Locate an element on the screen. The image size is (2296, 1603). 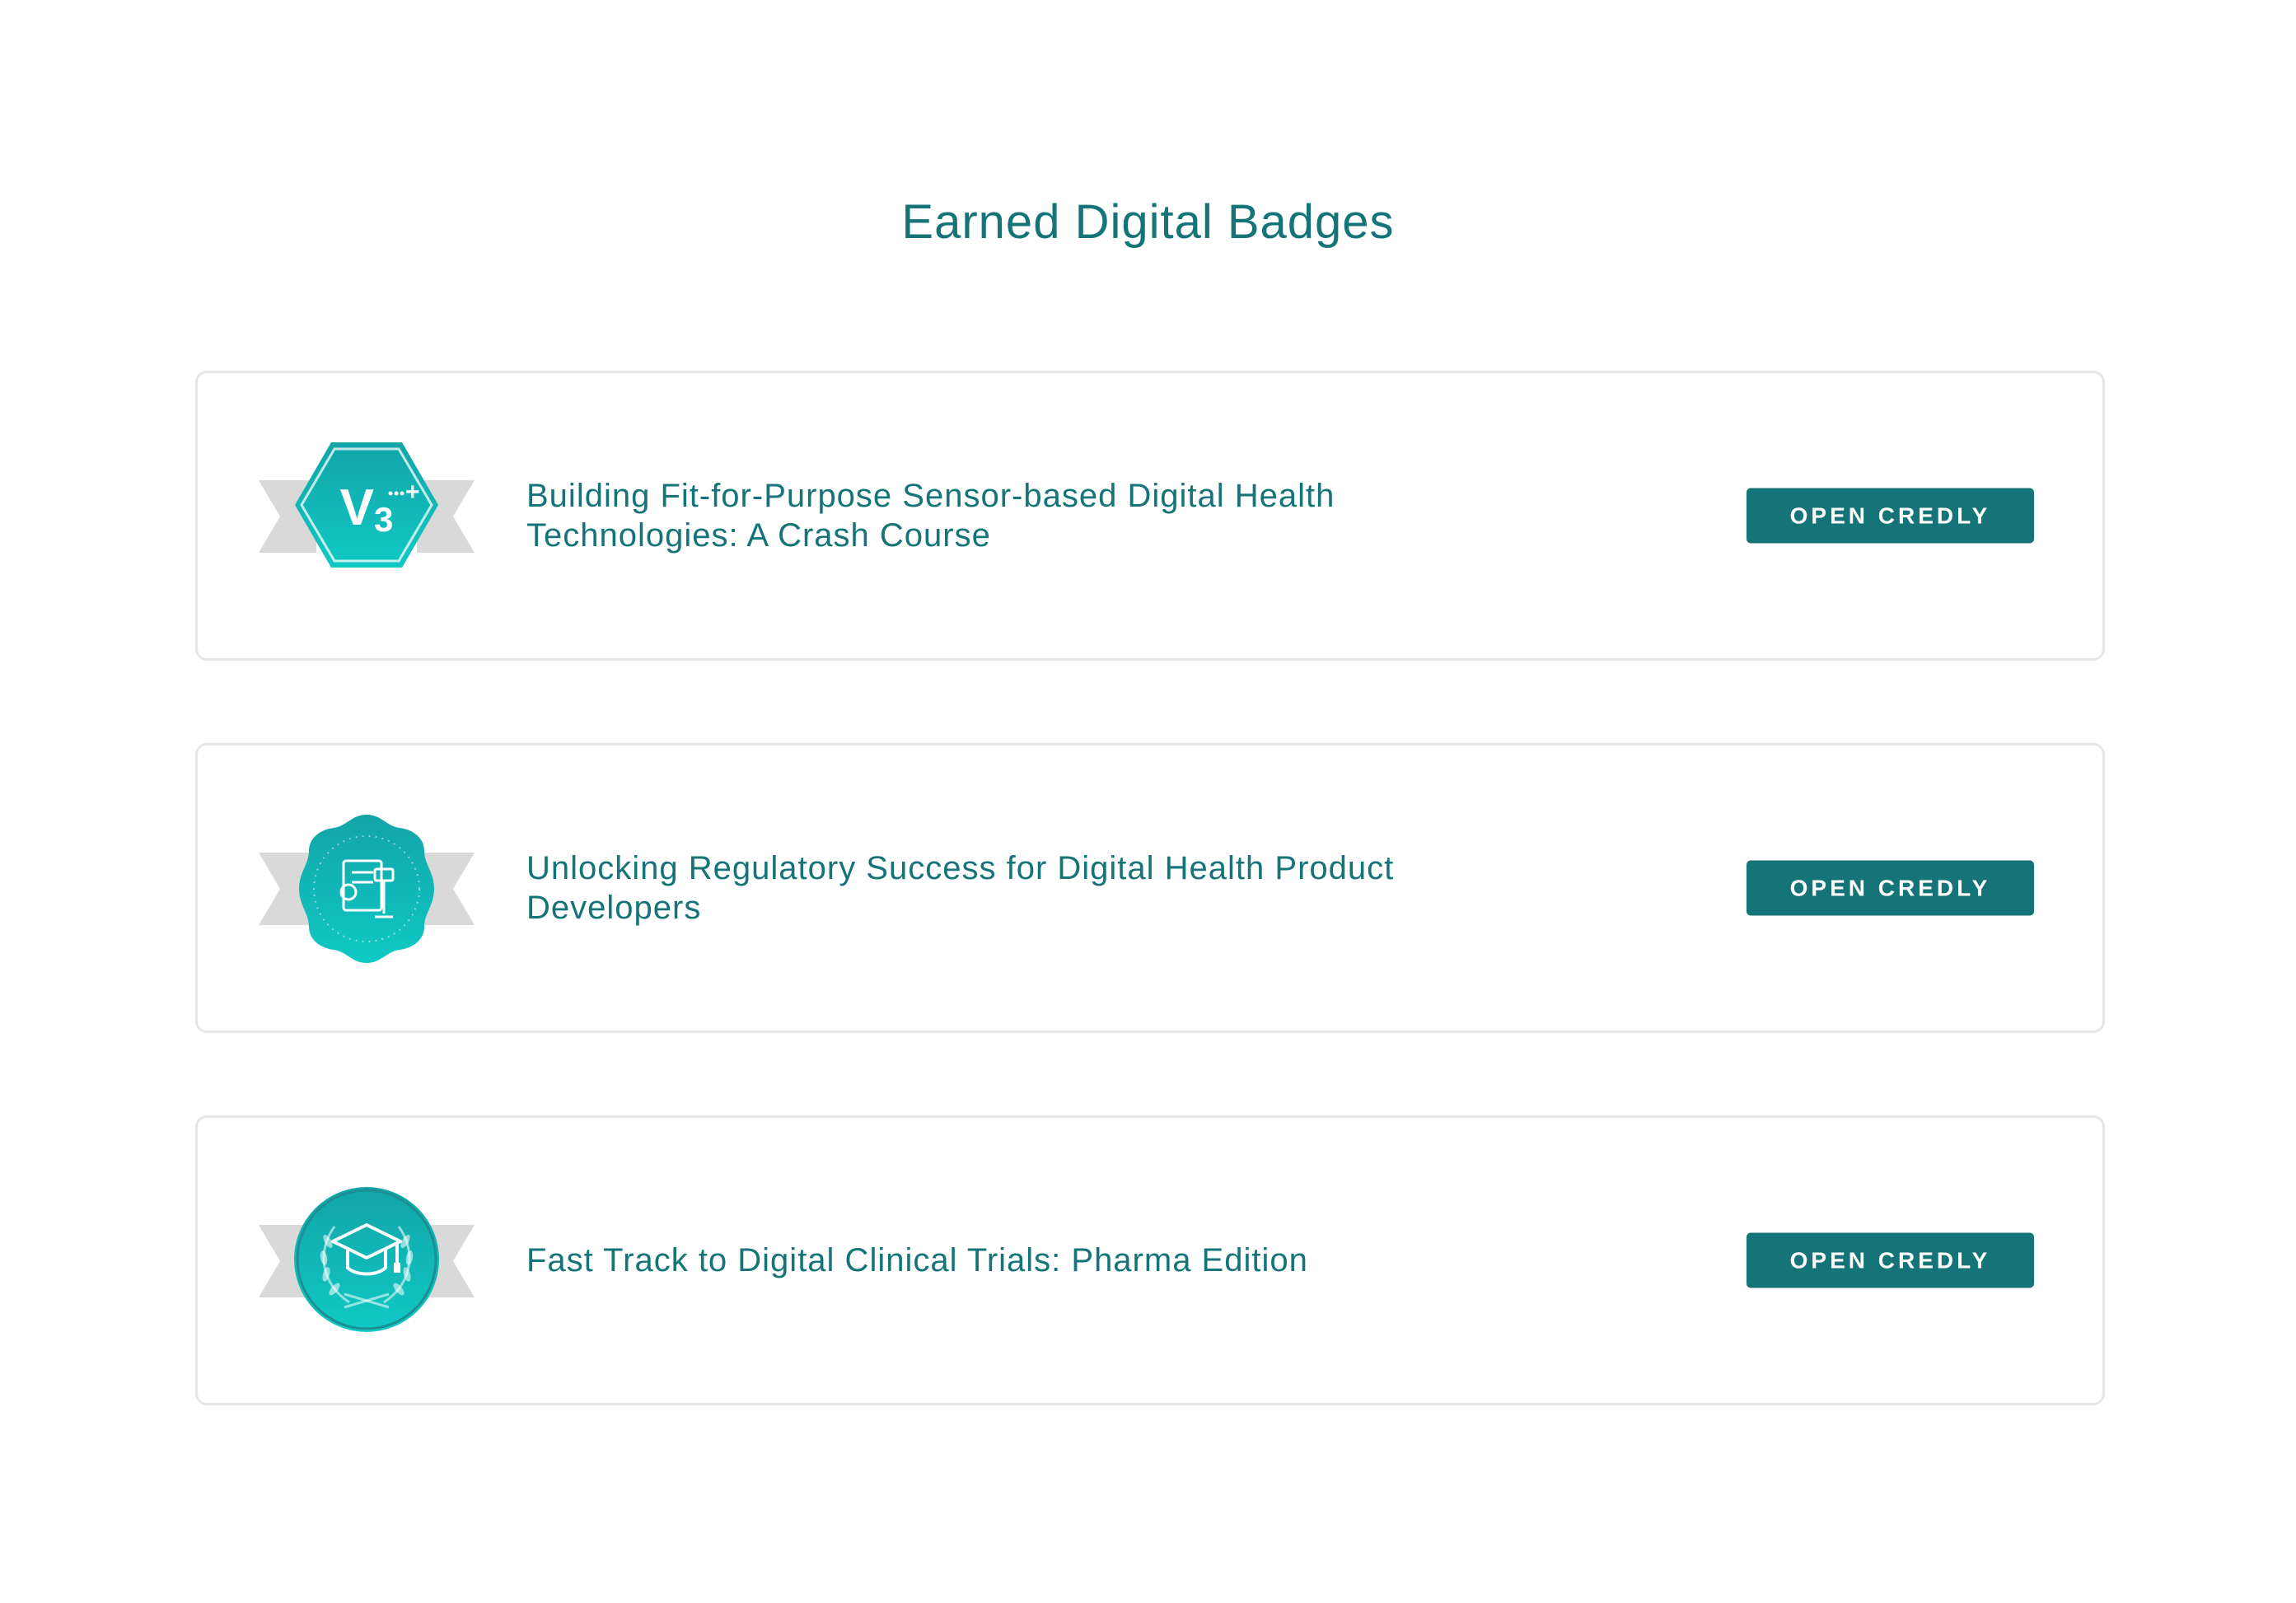
page-title: Earned Digital Badges is located at coordinates (1148, 222).